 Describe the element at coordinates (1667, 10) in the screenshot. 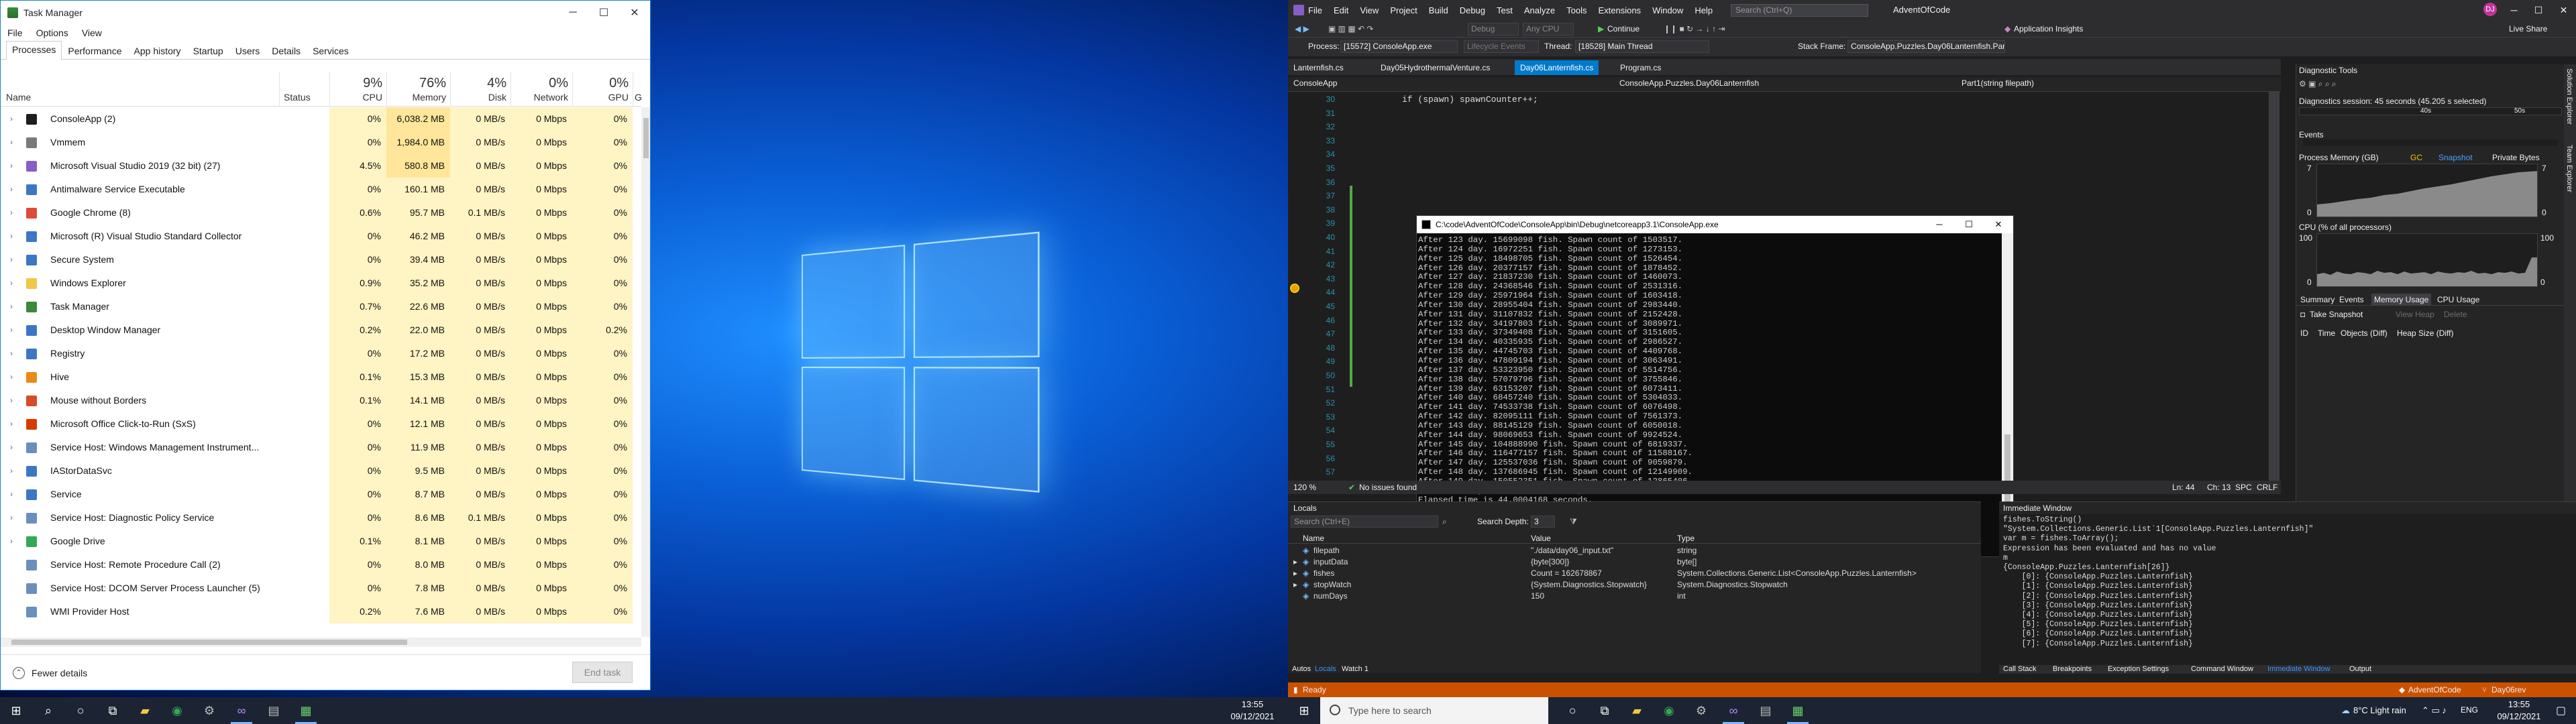

I see `menu-window: Window` at that location.